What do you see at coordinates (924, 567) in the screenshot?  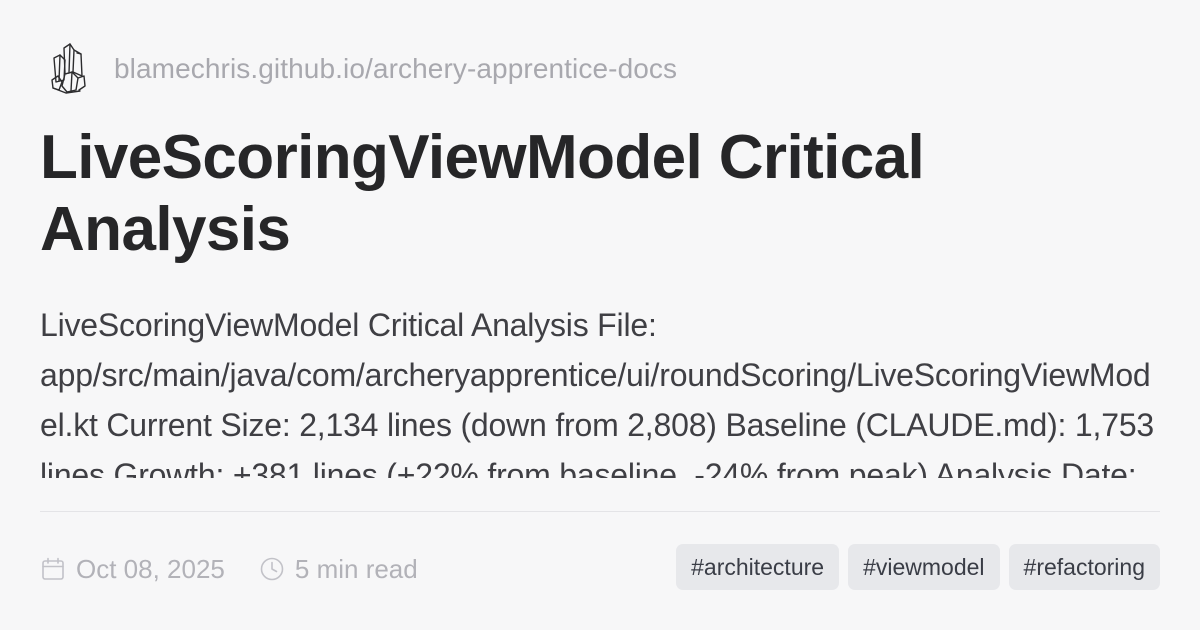 I see `tag-viewmodel: #viewmodel` at bounding box center [924, 567].